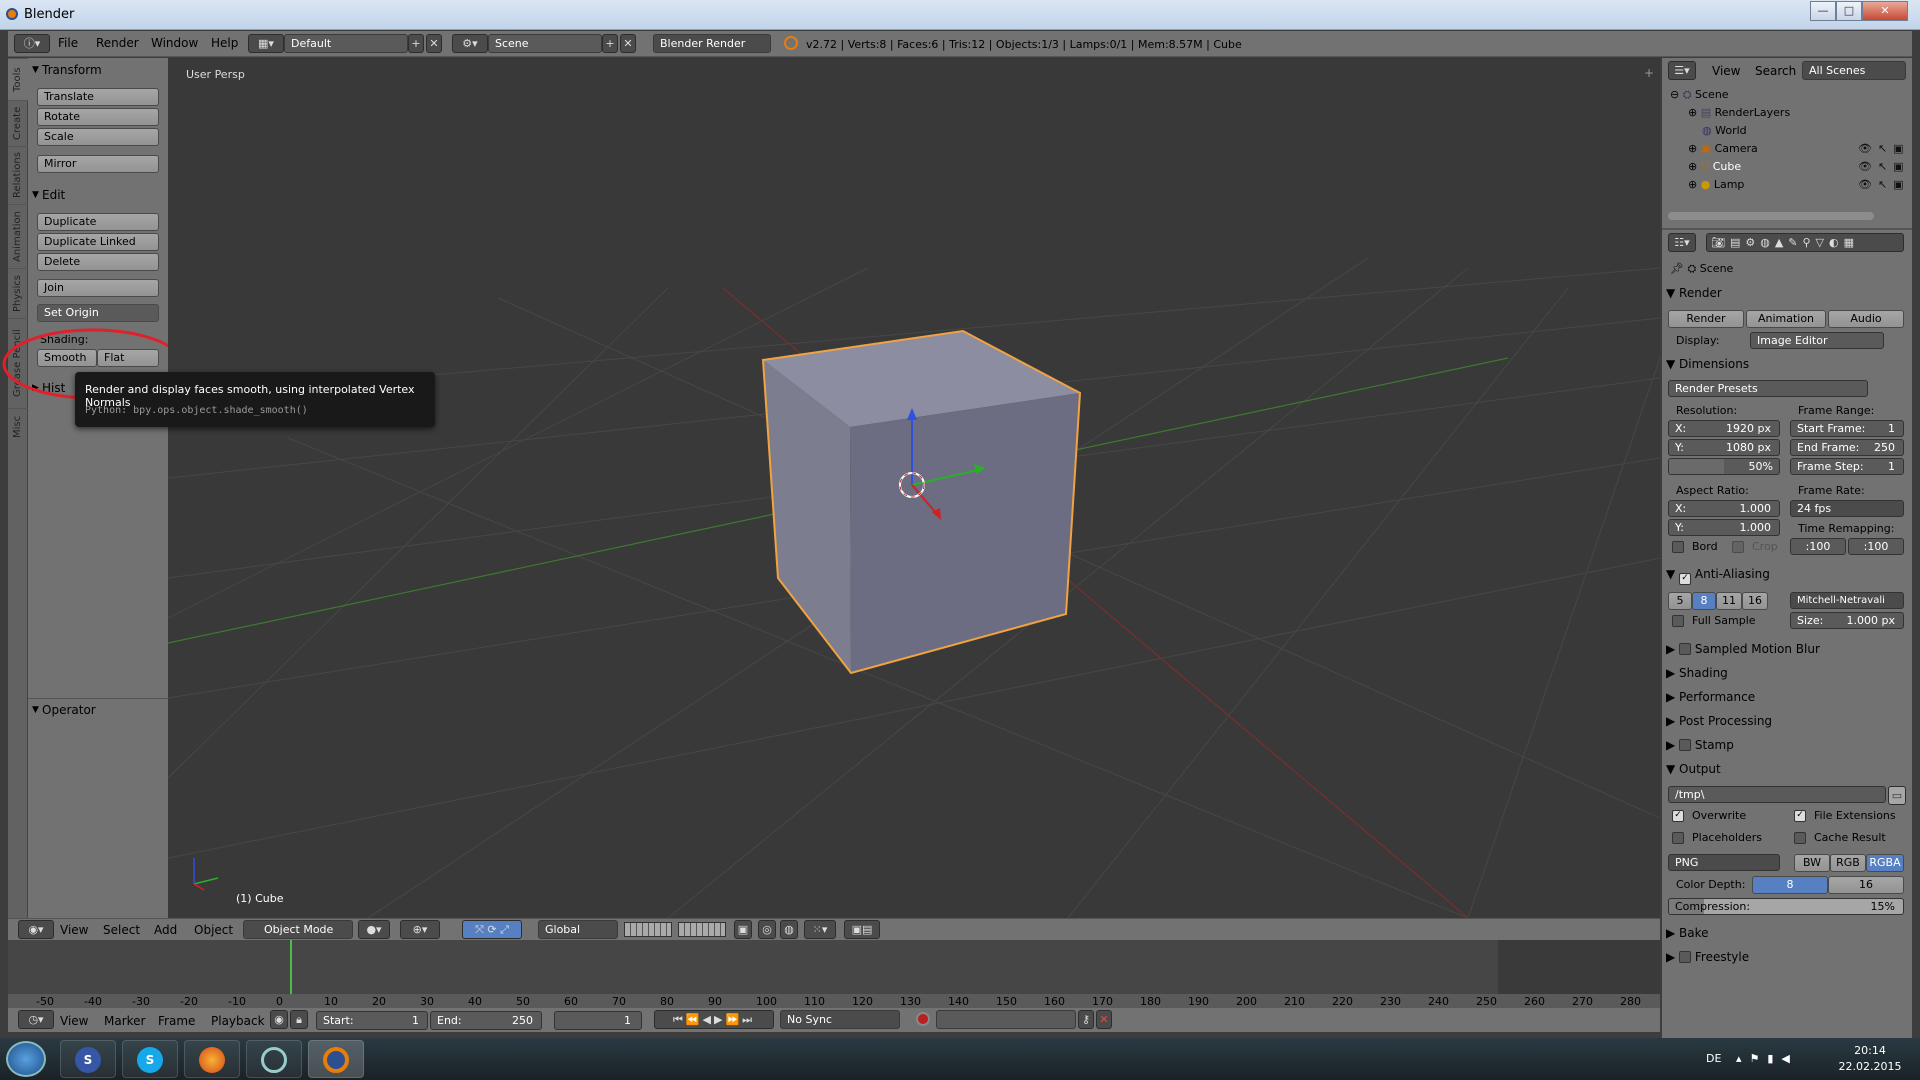 This screenshot has height=1080, width=1920. I want to click on display-dropdown: Image Editor, so click(1817, 340).